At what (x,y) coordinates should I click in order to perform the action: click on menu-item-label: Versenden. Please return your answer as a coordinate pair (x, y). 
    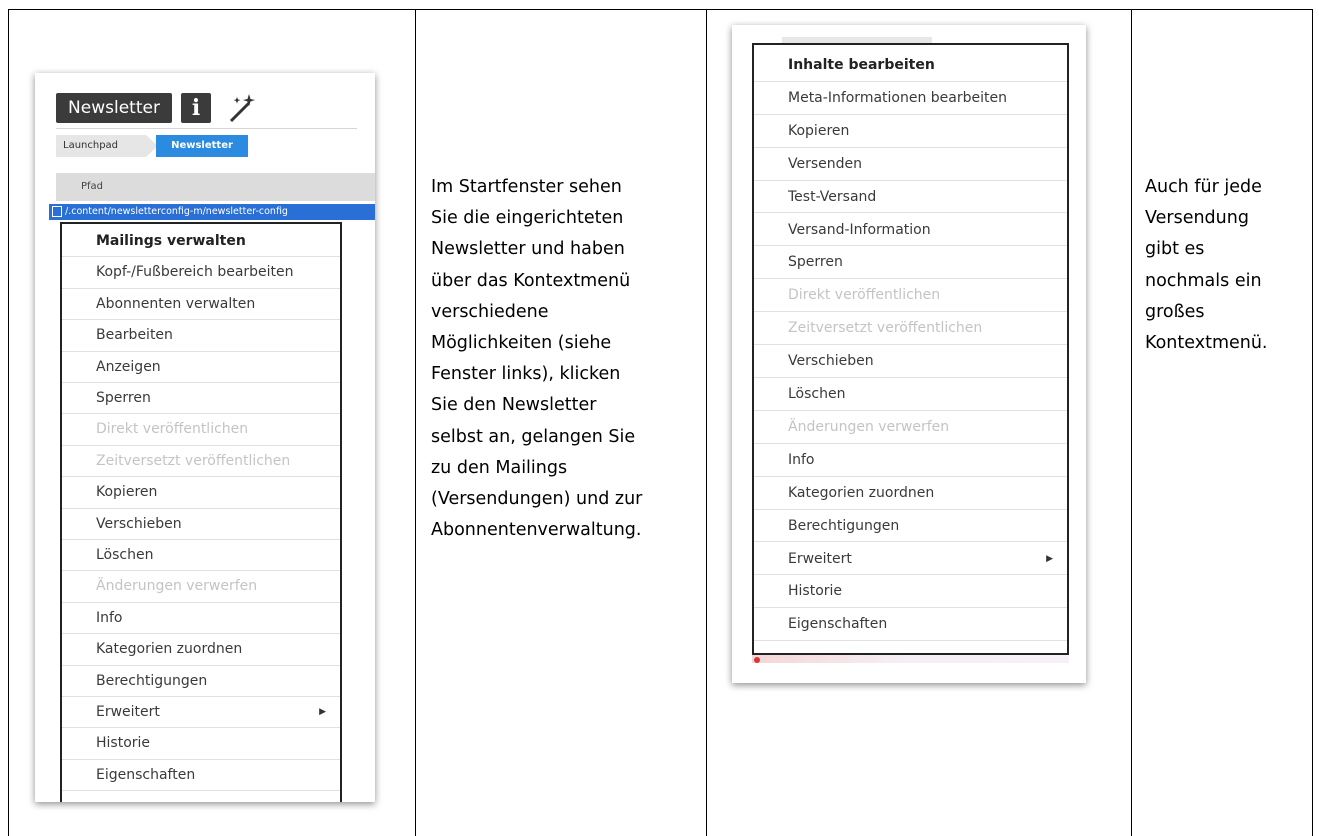
    Looking at the image, I should click on (825, 163).